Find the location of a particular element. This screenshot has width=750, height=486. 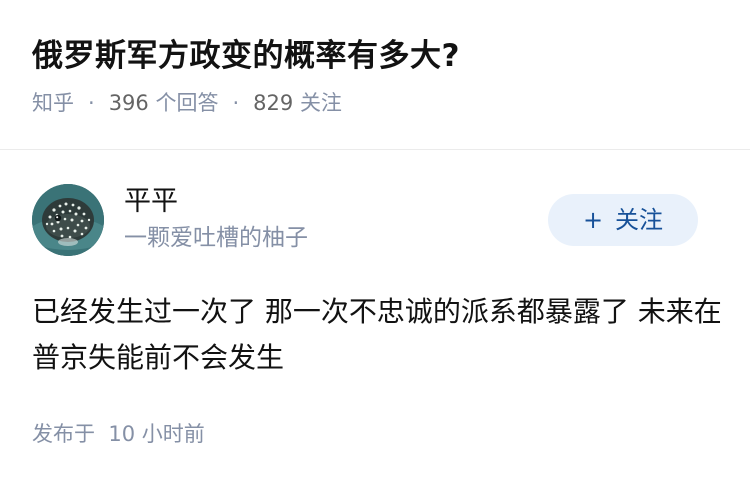

publish-time: 发布于 10 小时前 is located at coordinates (118, 434).